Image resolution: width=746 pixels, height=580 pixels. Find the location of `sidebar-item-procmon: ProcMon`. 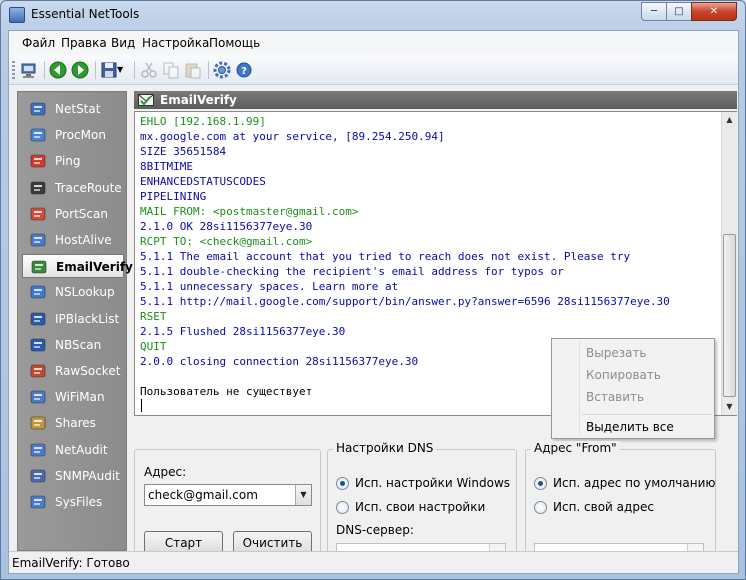

sidebar-item-procmon: ProcMon is located at coordinates (73, 135).